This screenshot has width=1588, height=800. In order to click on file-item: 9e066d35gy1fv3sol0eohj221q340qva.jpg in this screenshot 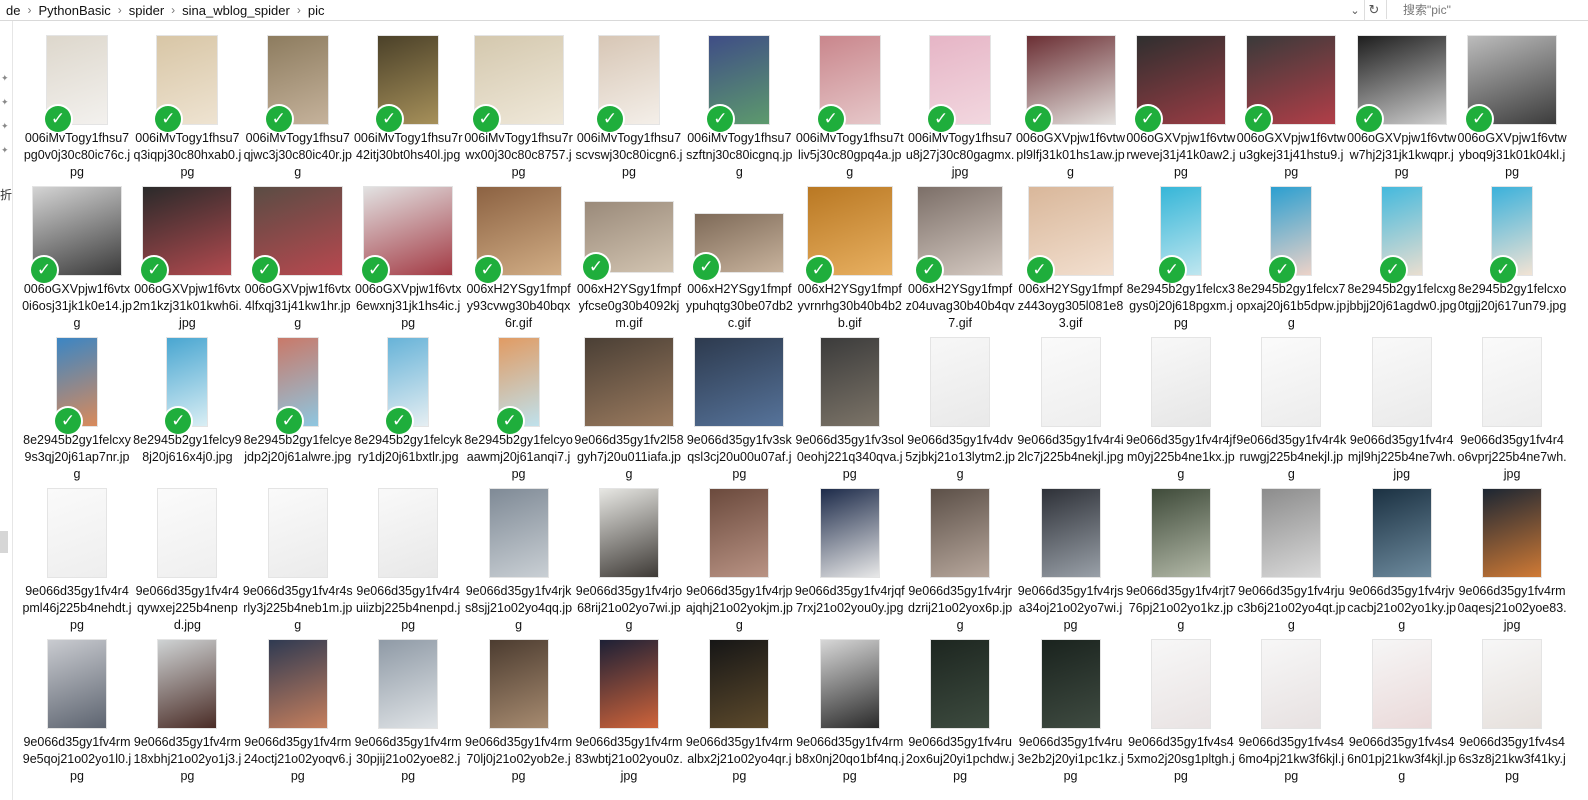, I will do `click(850, 410)`.